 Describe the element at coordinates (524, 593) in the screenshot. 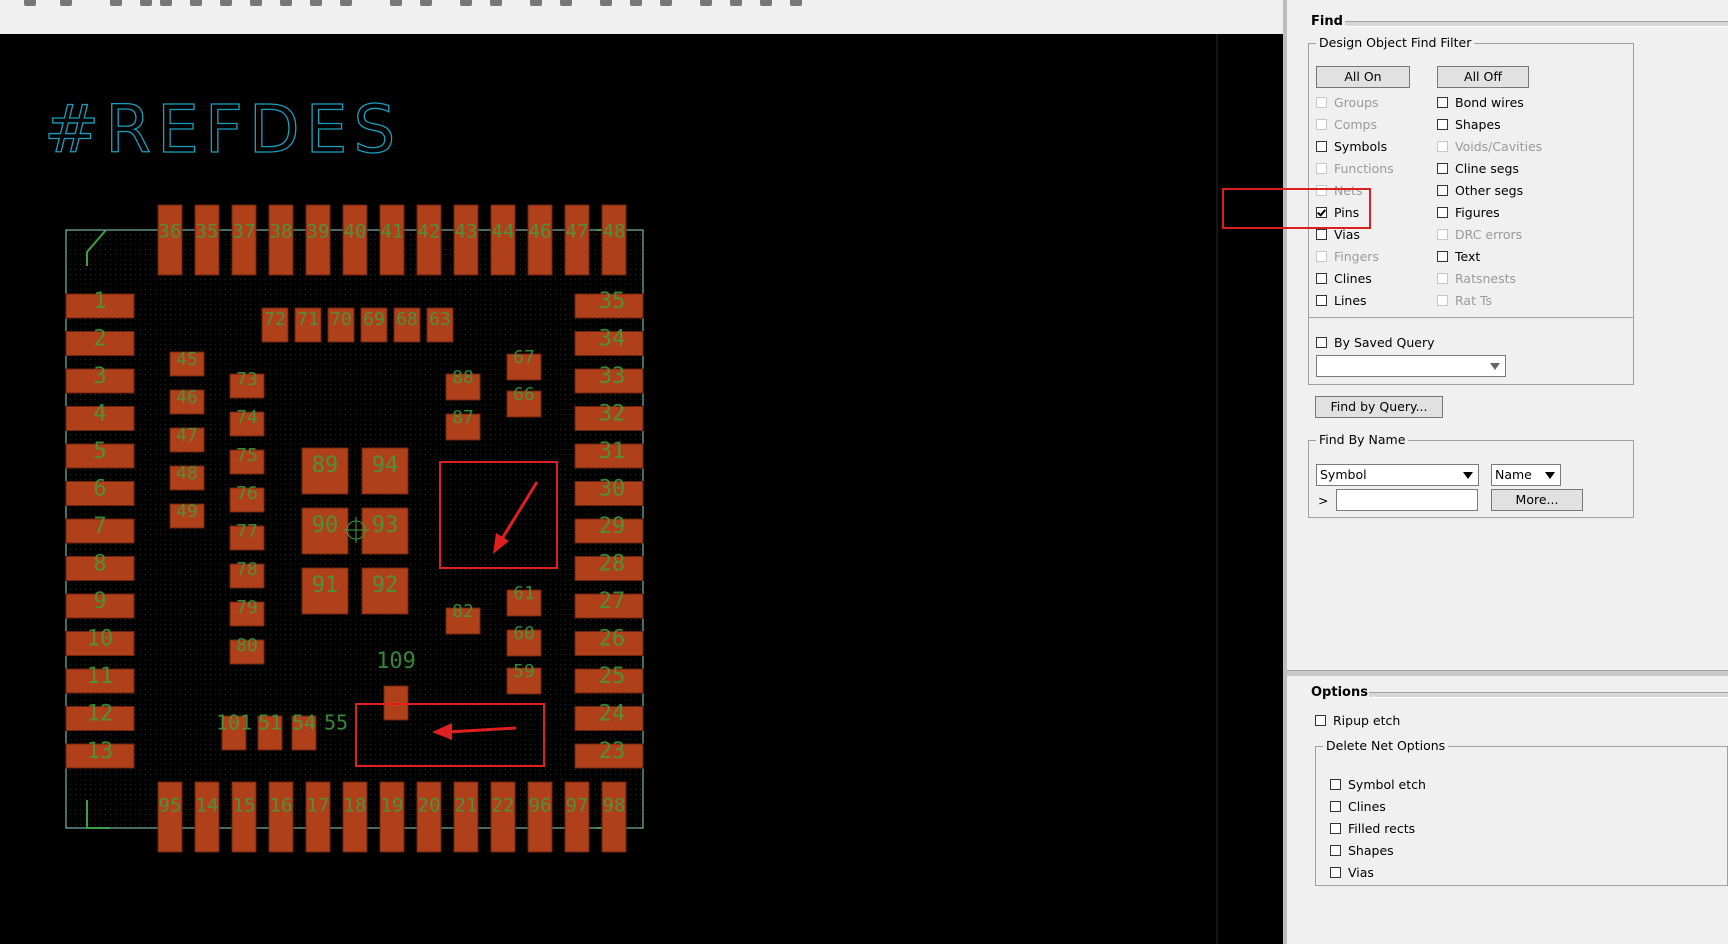

I see `inner-pad-label: 61` at that location.